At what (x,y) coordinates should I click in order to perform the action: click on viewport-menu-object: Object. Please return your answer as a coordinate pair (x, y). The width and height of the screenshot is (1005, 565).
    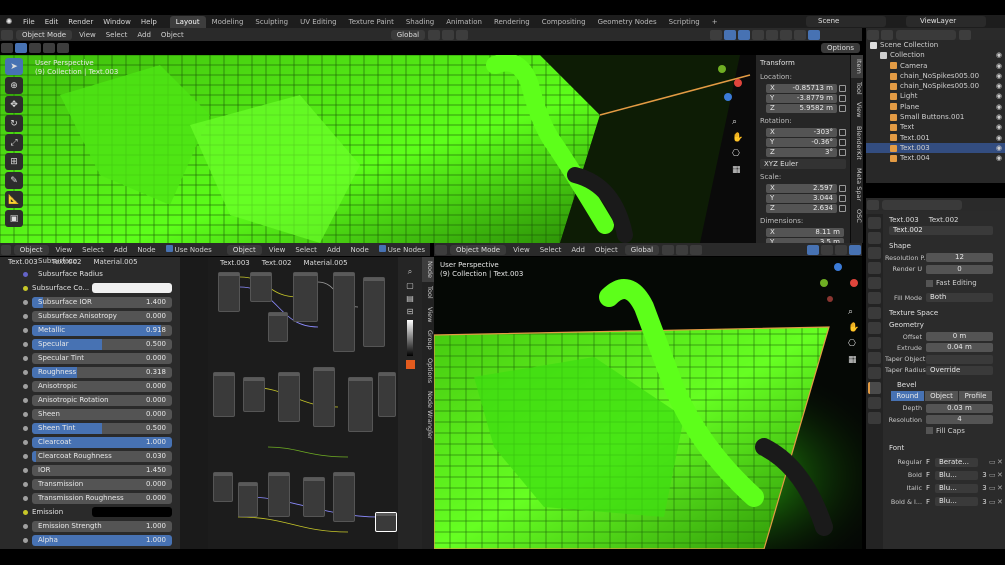
    Looking at the image, I should click on (172, 35).